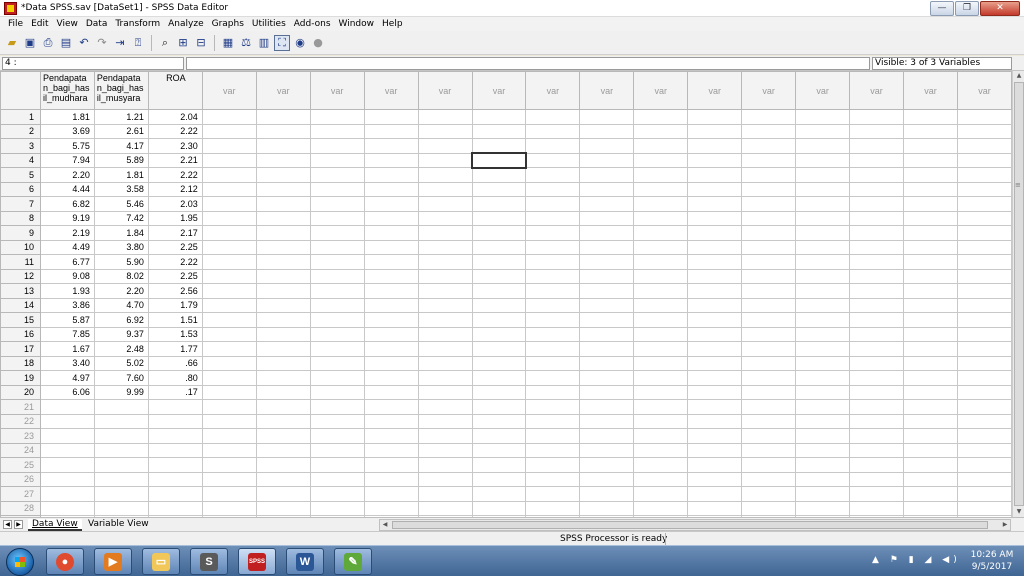 This screenshot has width=1024, height=576. What do you see at coordinates (121, 90) in the screenshot?
I see `column-header: Pendapata n_bagi_has il_musyara` at bounding box center [121, 90].